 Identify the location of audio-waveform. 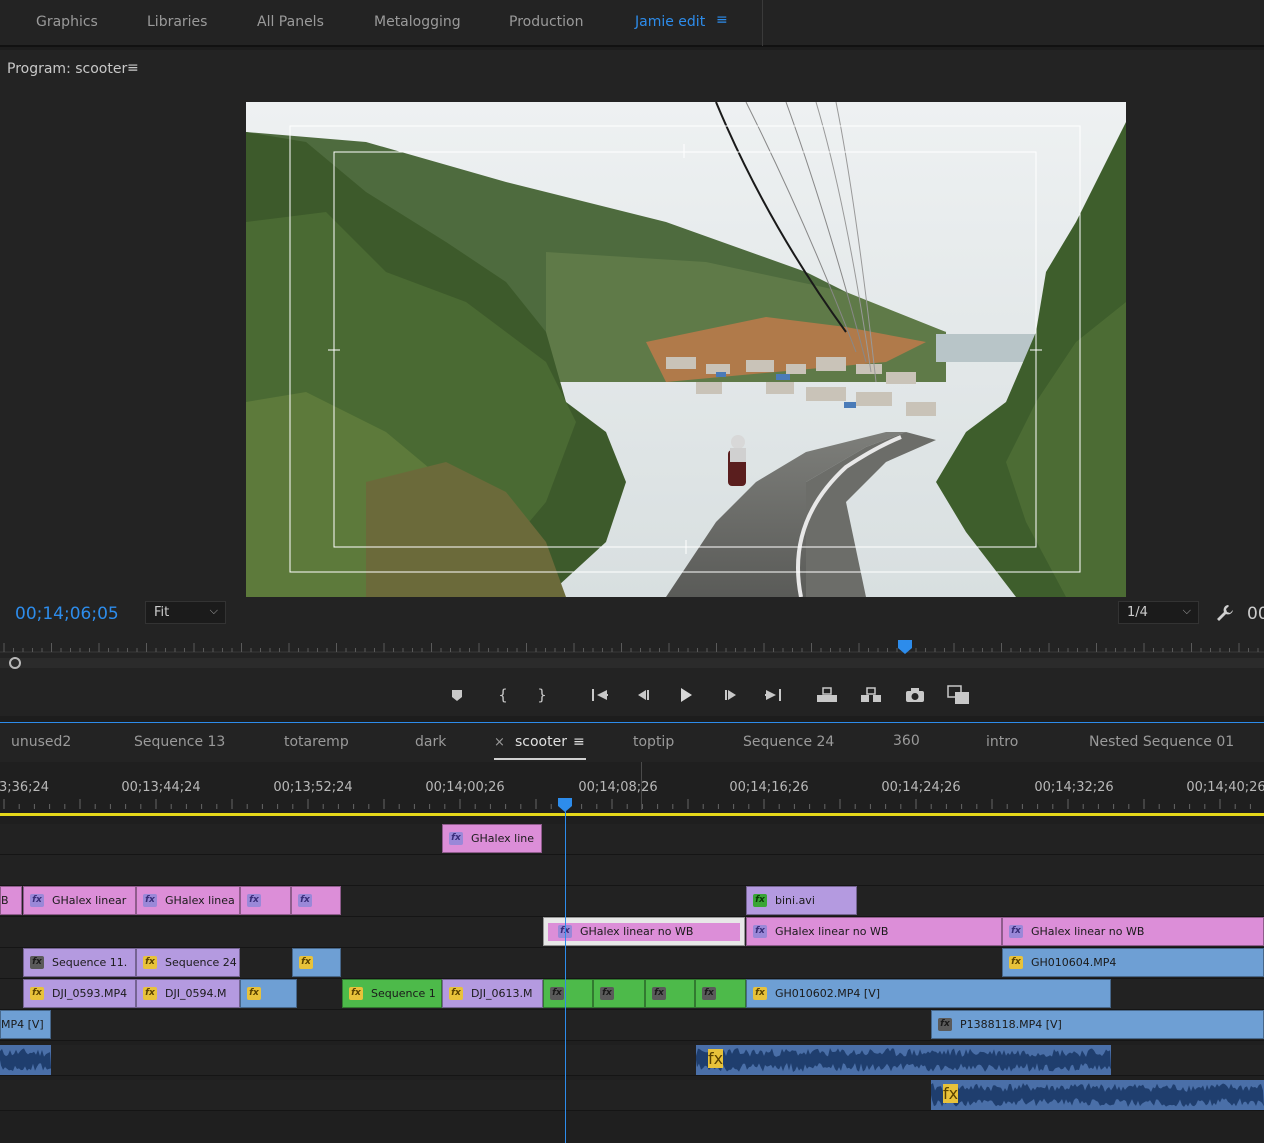
(25, 1059).